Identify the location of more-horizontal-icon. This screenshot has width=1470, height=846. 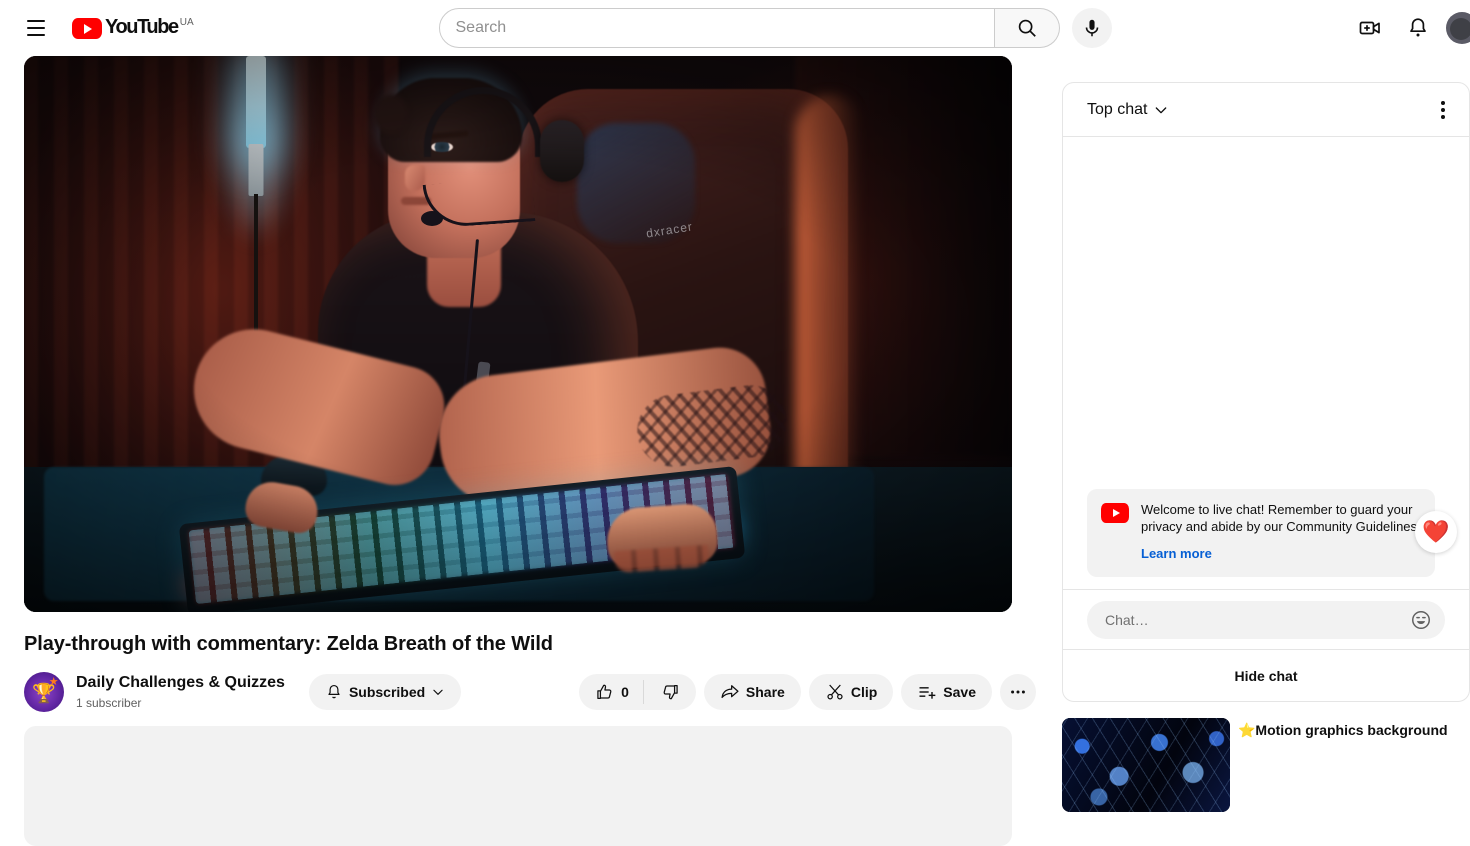
(1018, 692).